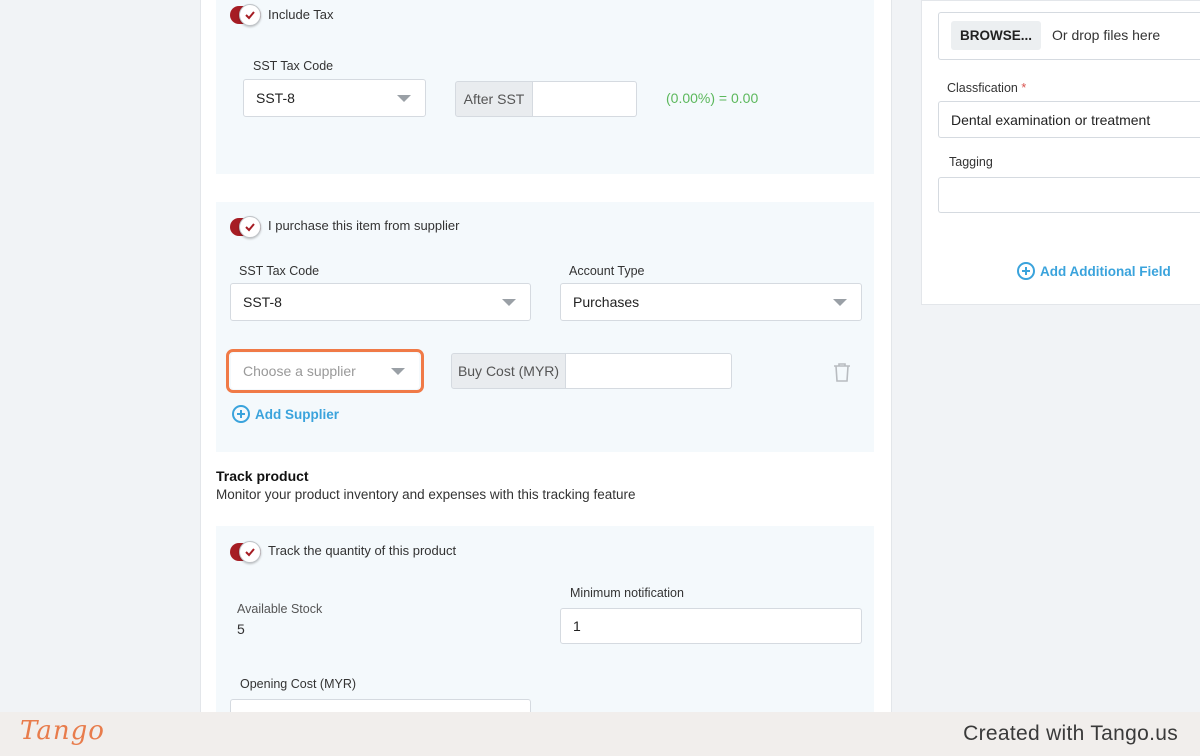 The height and width of the screenshot is (756, 1200). What do you see at coordinates (364, 225) in the screenshot?
I see `purchase-supplier-label: I purchase this item from supplier` at bounding box center [364, 225].